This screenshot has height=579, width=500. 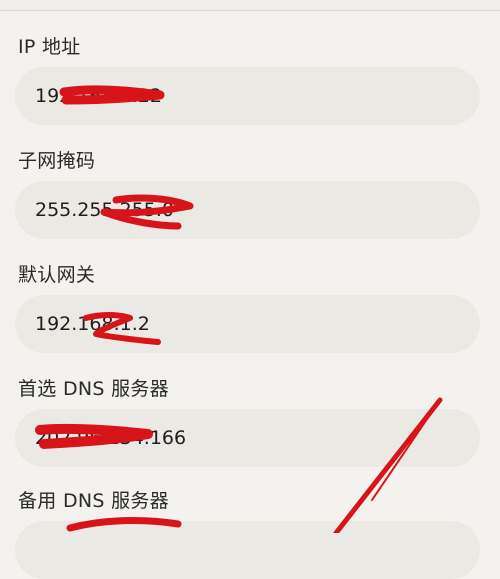 I want to click on alternate-dns-input, so click(x=247, y=550).